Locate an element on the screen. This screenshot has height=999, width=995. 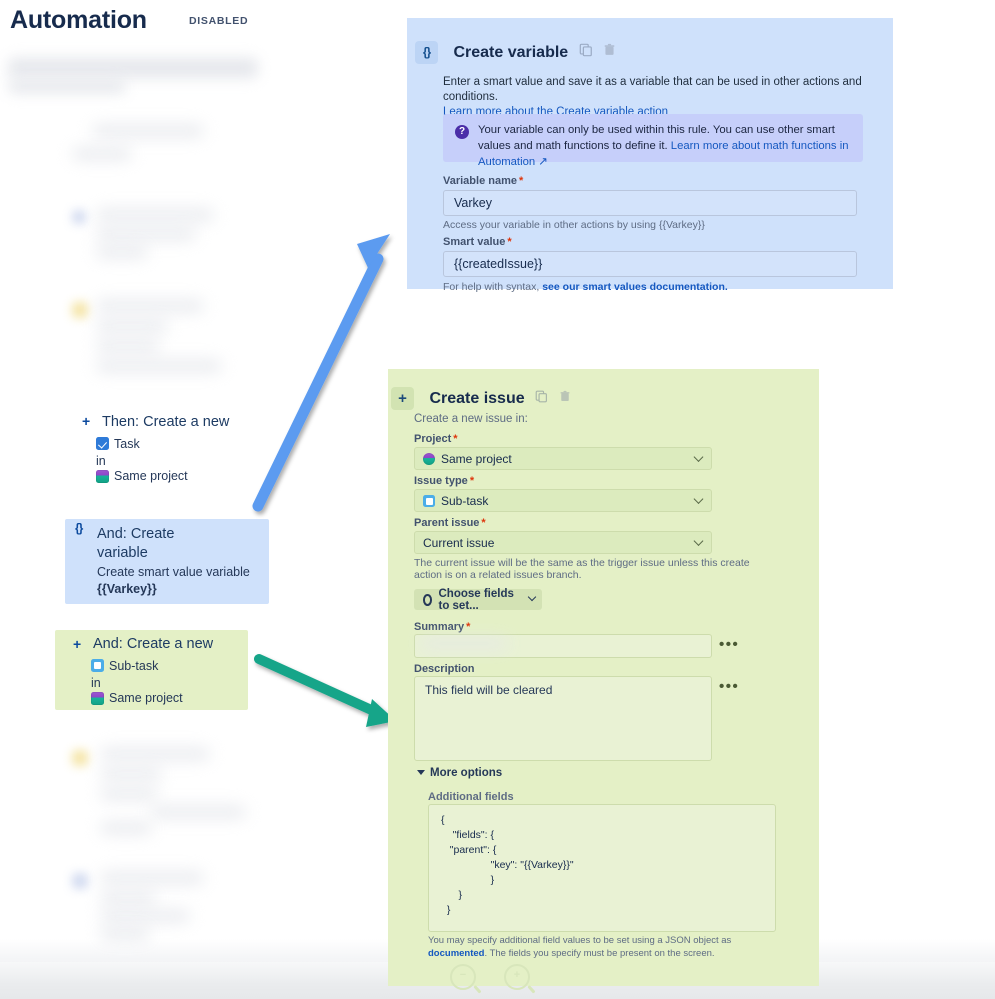
rule-step-headline: And: Create a new is located at coordinates (153, 644).